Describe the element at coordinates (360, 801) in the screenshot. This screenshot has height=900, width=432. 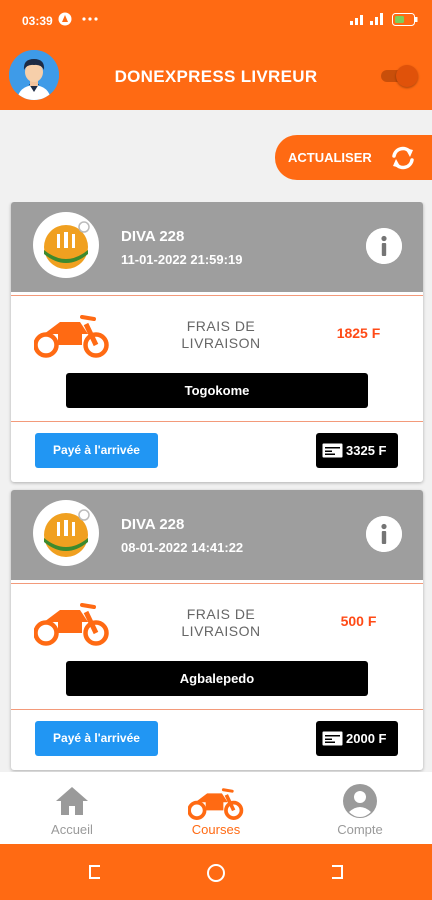
I see `account-icon` at that location.